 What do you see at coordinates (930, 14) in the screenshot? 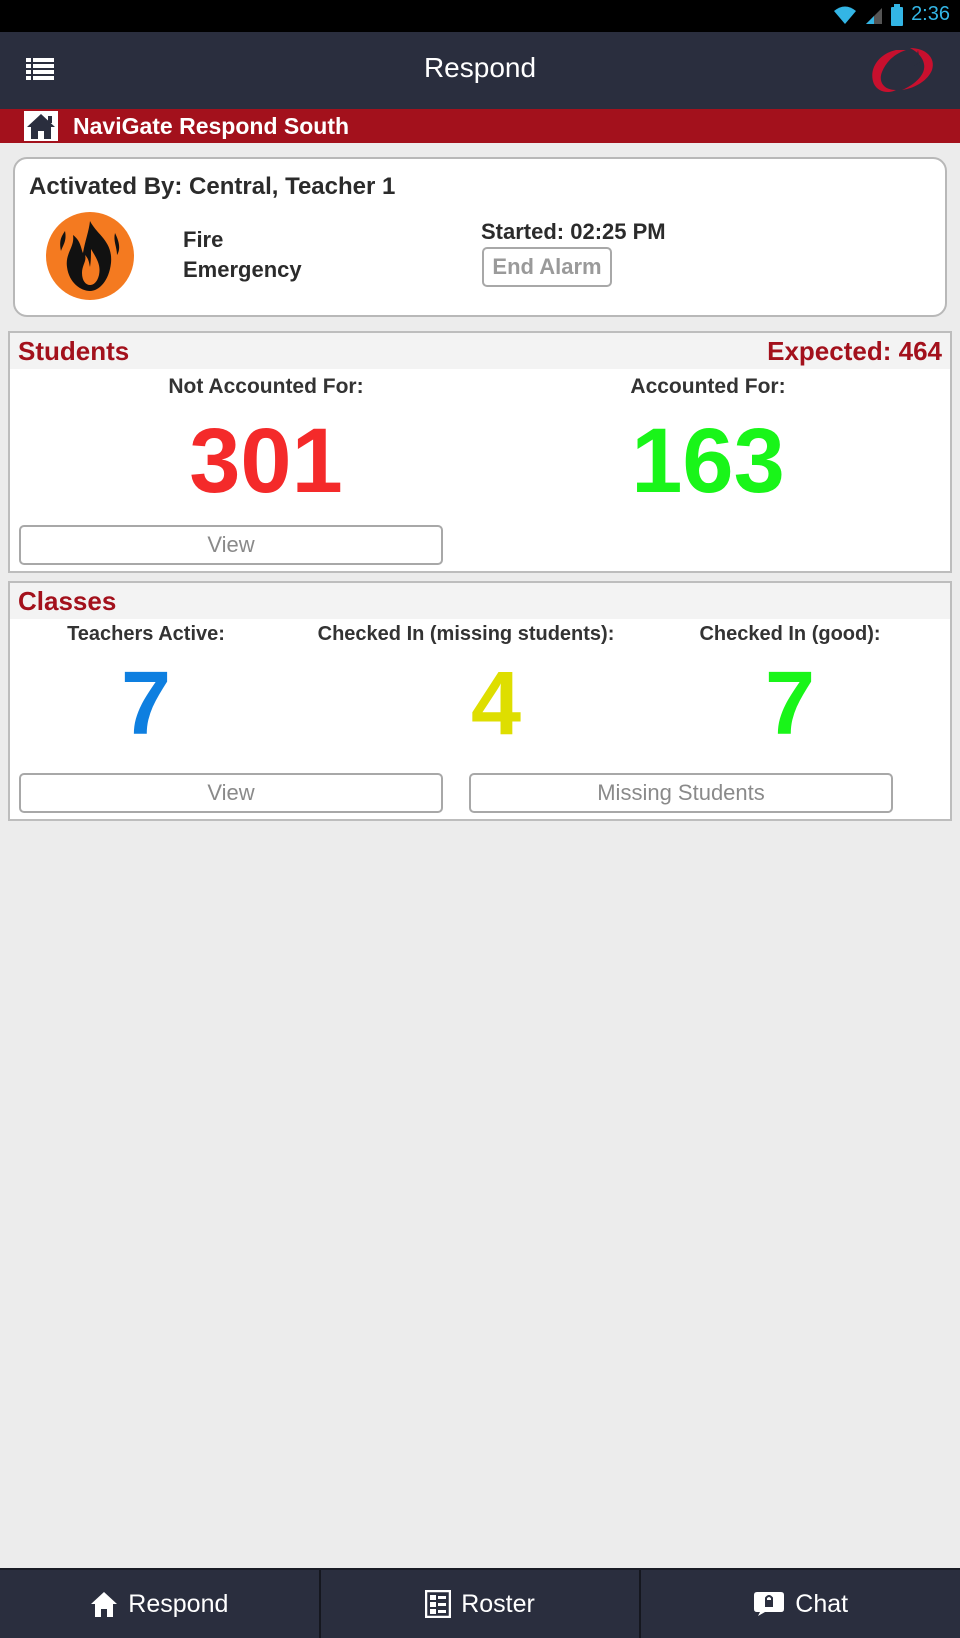
I see `status-time: 2:36` at bounding box center [930, 14].